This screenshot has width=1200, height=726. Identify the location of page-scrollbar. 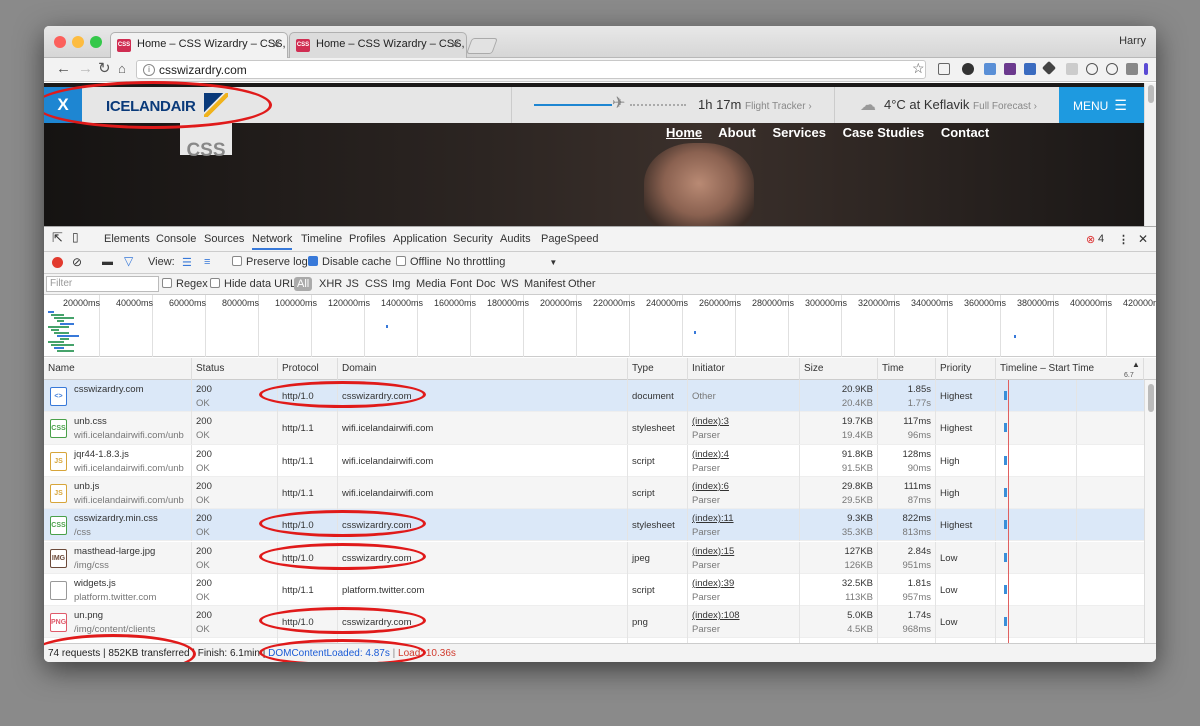
(1150, 154).